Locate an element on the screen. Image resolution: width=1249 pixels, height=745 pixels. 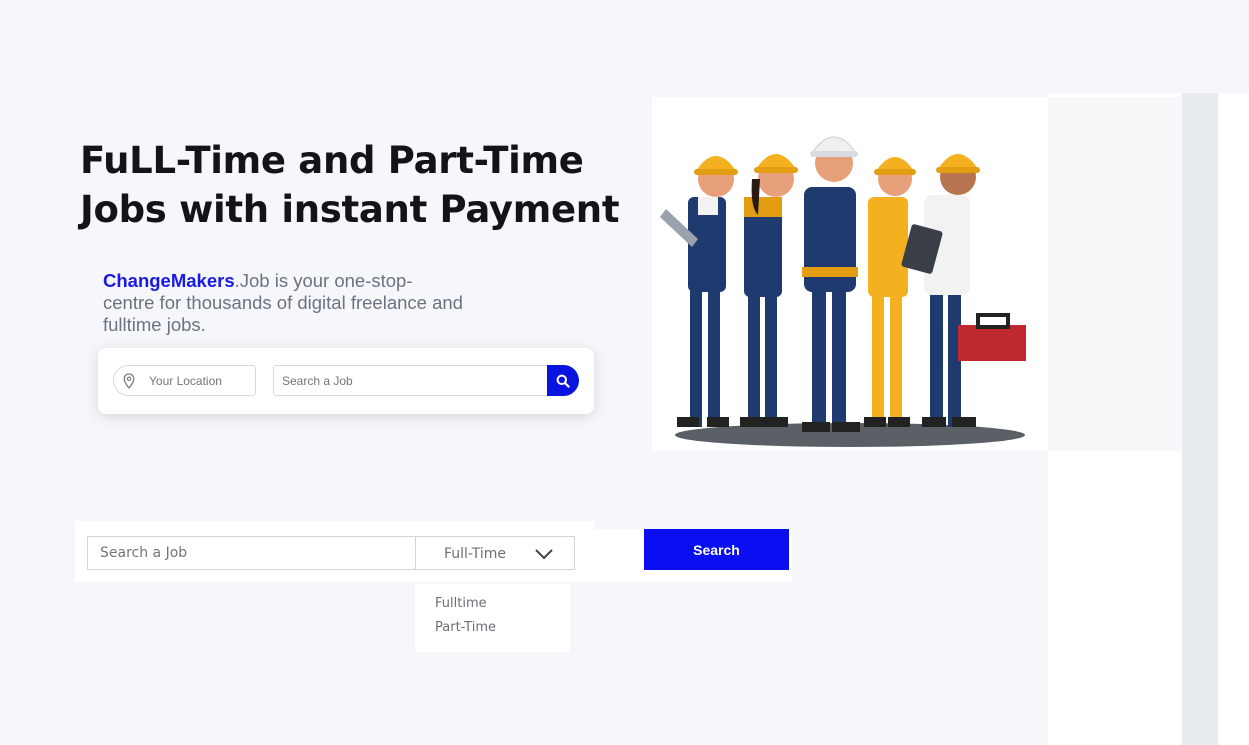
job-filter-search-input is located at coordinates (250, 553).